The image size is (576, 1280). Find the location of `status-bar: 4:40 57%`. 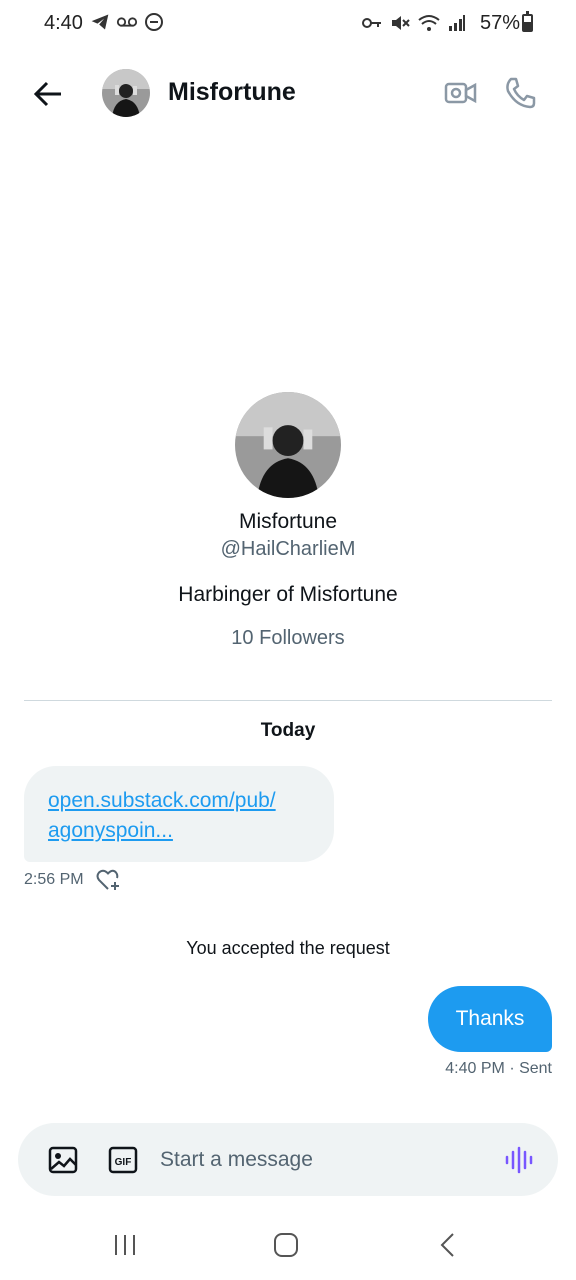

status-bar: 4:40 57% is located at coordinates (288, 24).